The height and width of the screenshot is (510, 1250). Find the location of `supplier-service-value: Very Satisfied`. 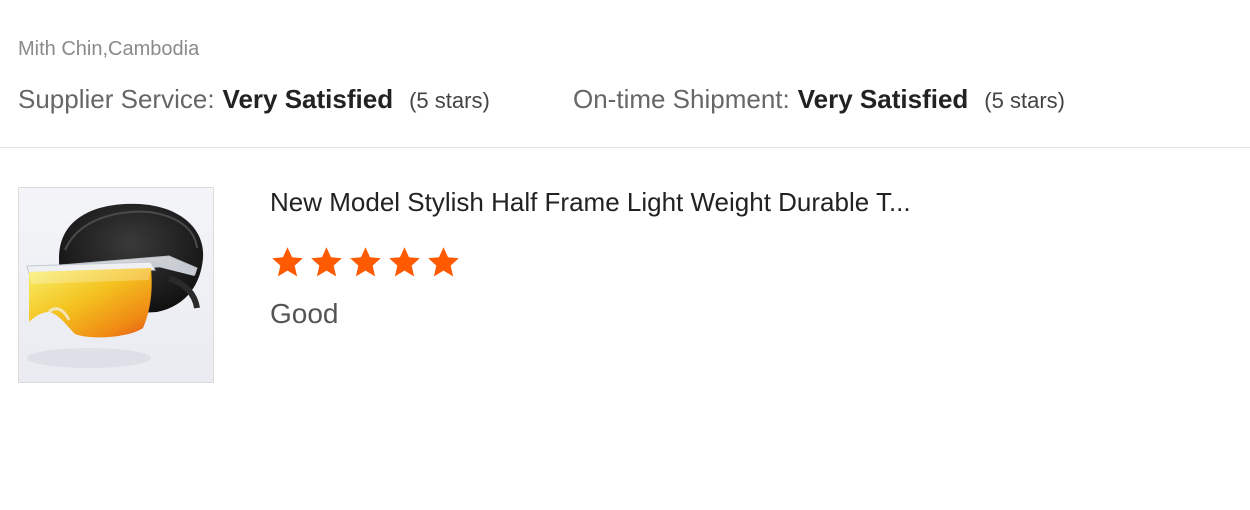

supplier-service-value: Very Satisfied is located at coordinates (308, 99).